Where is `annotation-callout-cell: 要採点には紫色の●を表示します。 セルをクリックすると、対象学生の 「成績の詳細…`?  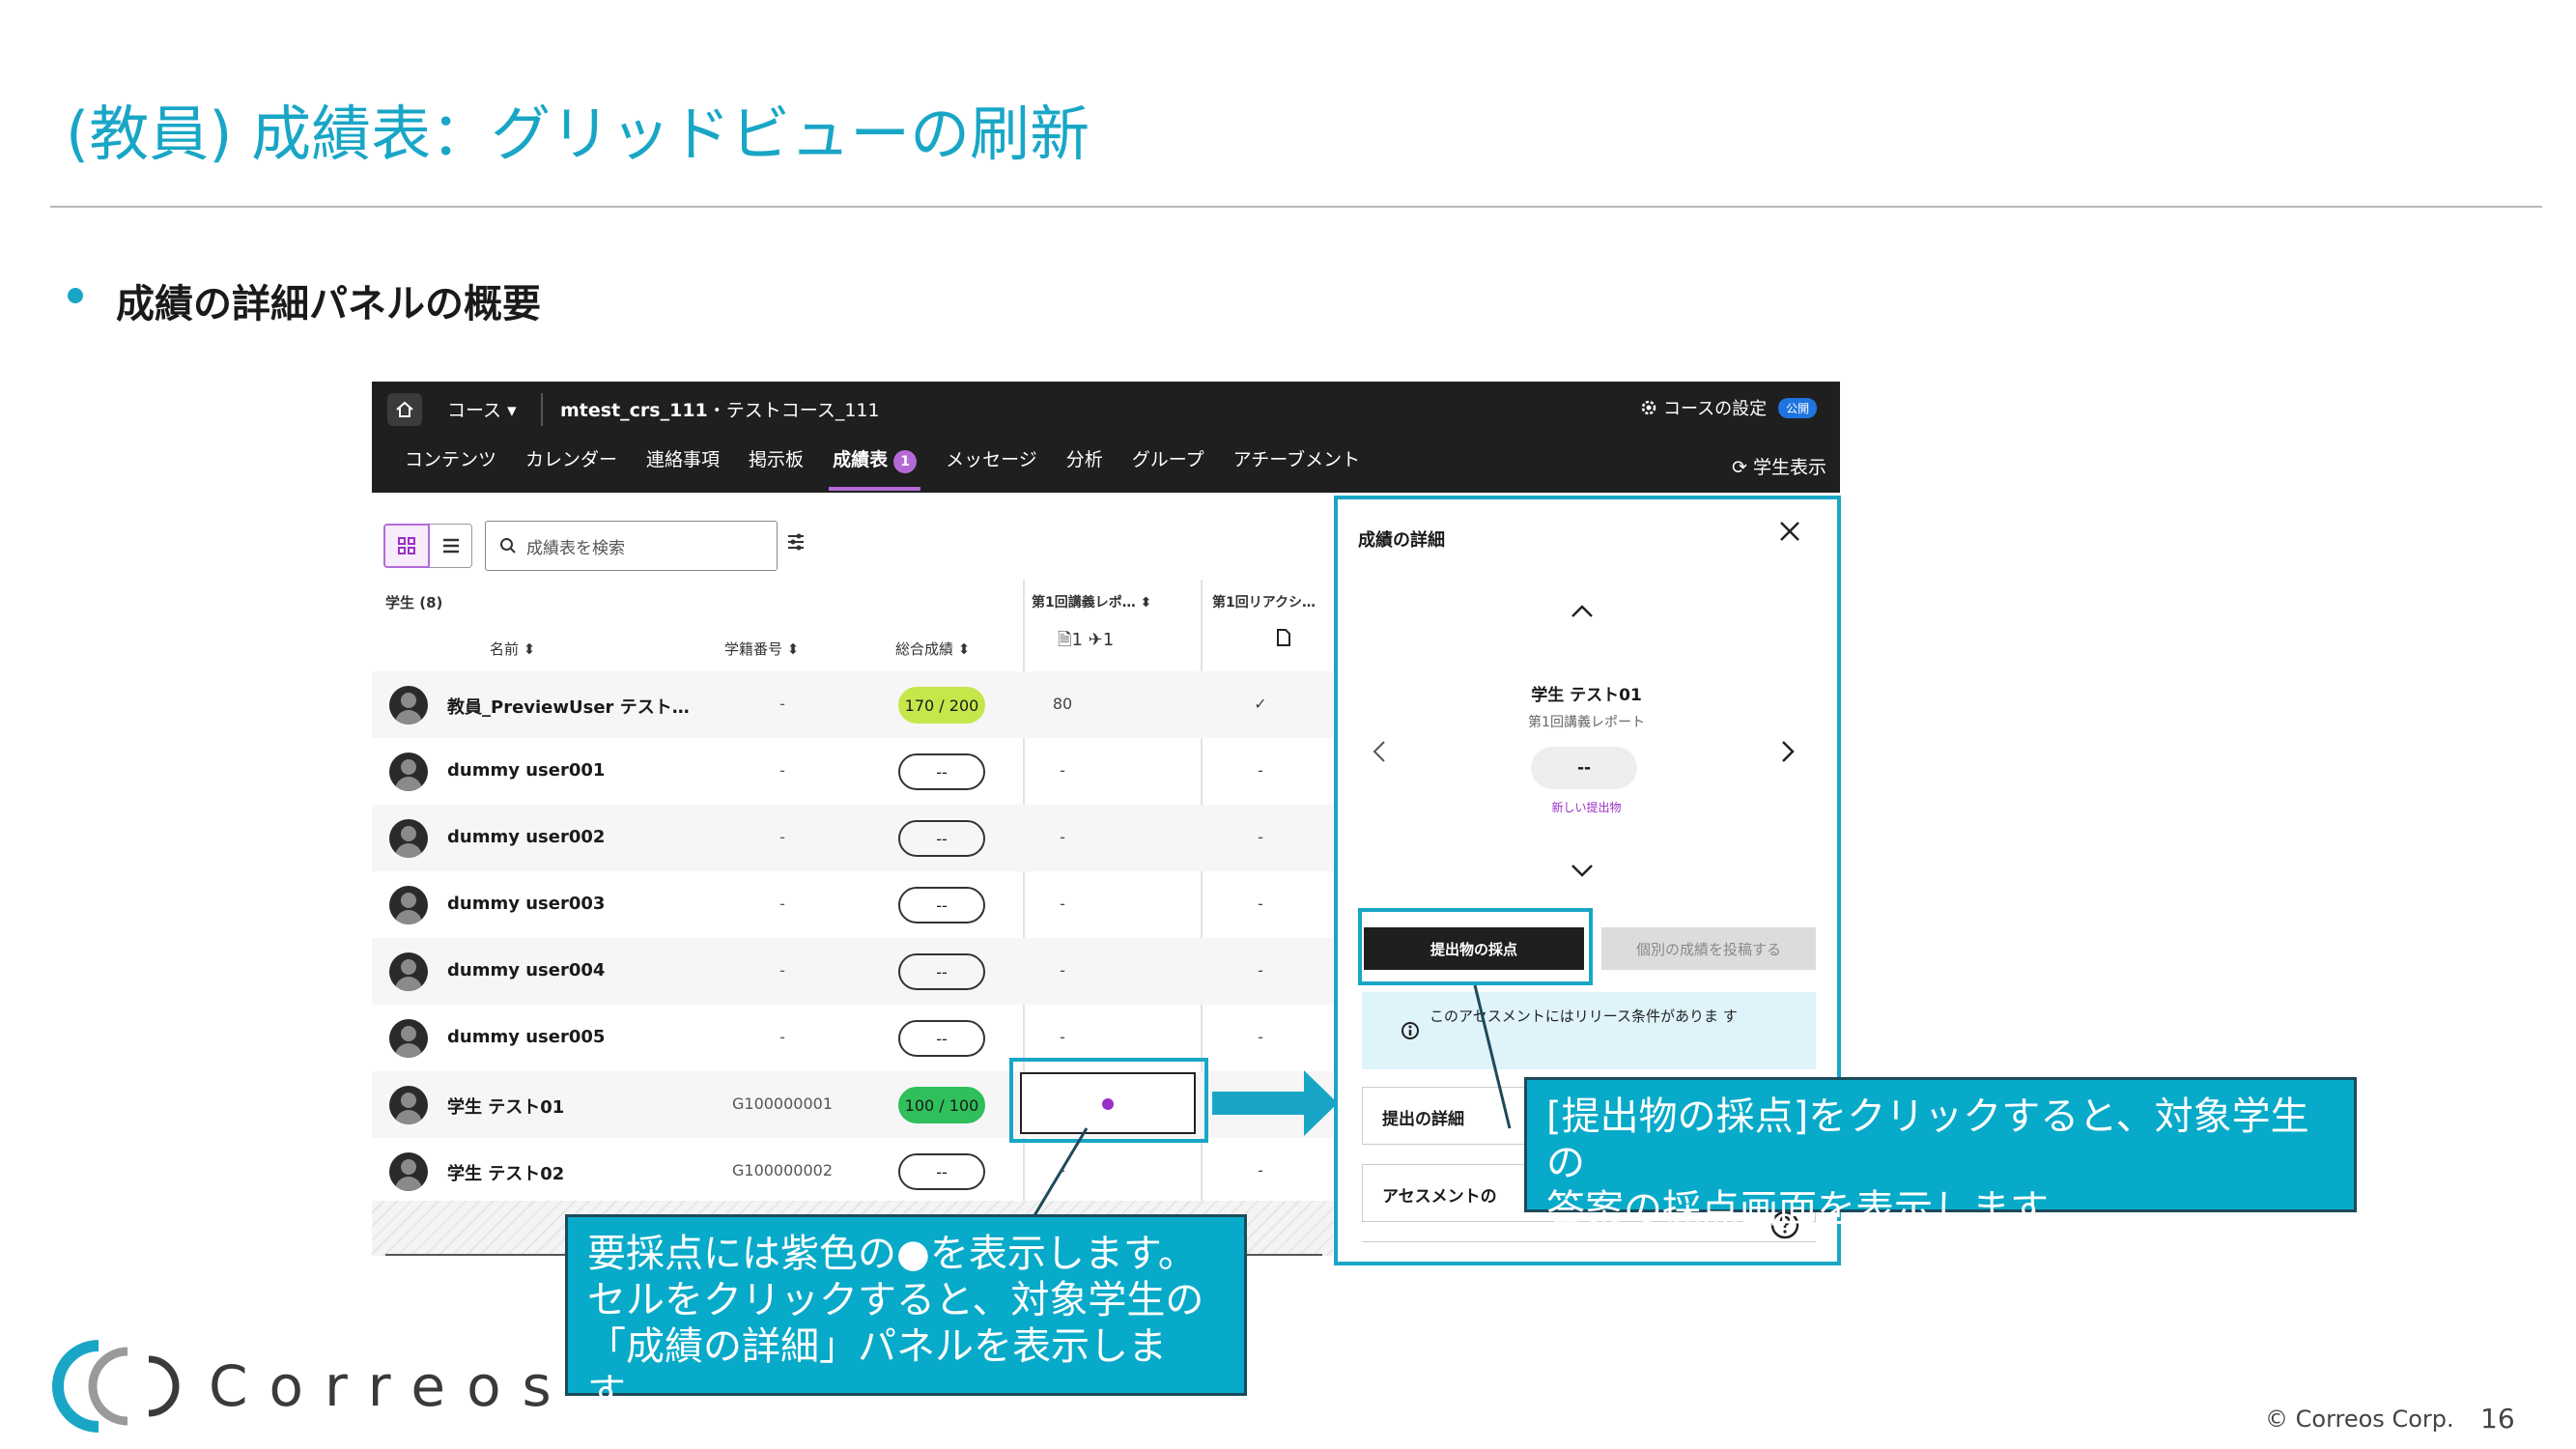
annotation-callout-cell: 要採点には紫色の●を表示します。 セルをクリックすると、対象学生の 「成績の詳細… is located at coordinates (906, 1314).